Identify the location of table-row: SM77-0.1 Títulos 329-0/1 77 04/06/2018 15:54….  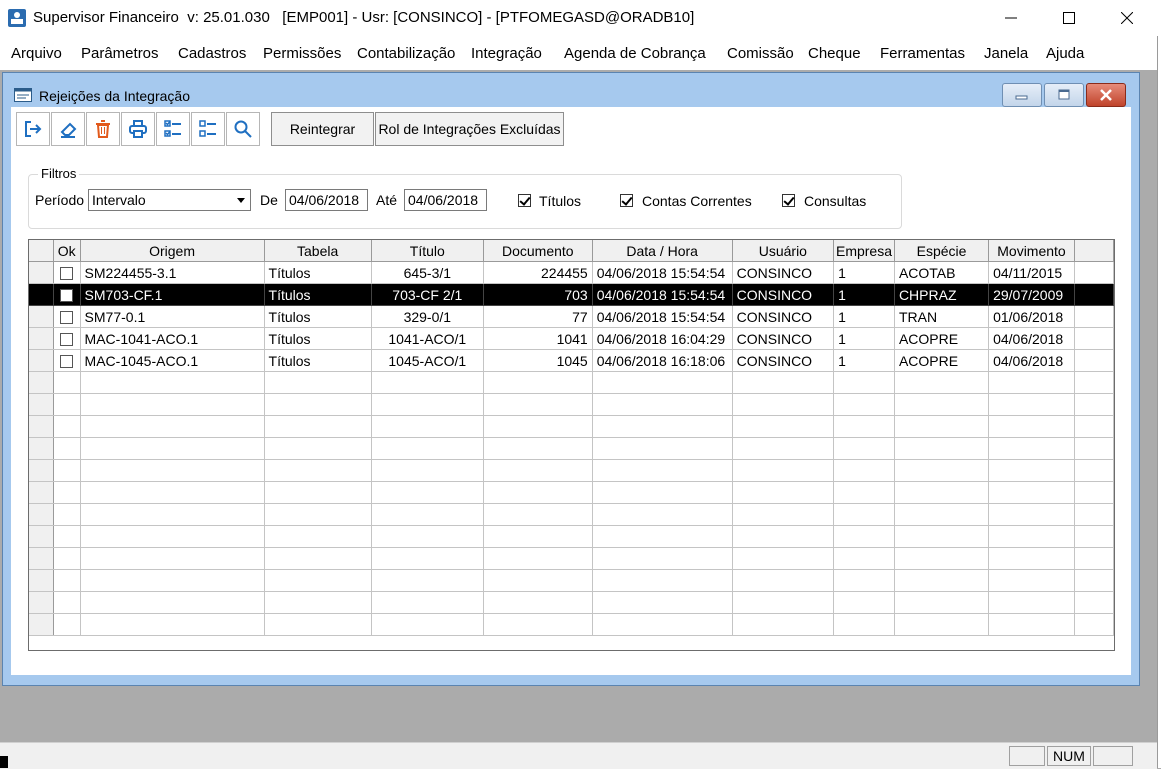
(571, 316).